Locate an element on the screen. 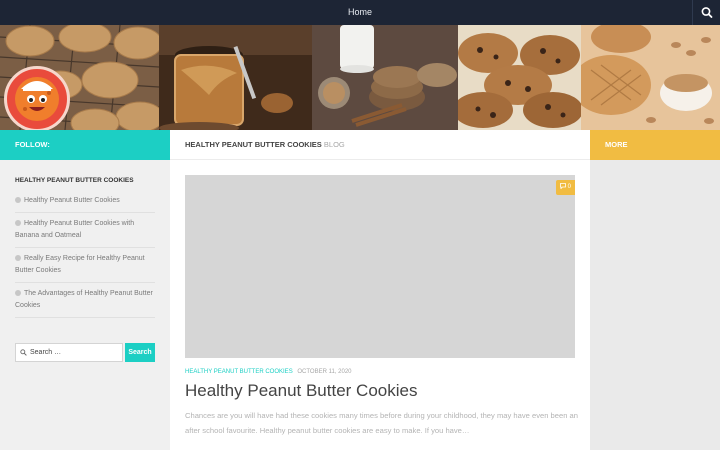 The width and height of the screenshot is (720, 450). content-section-suffix: BLOG is located at coordinates (334, 144).